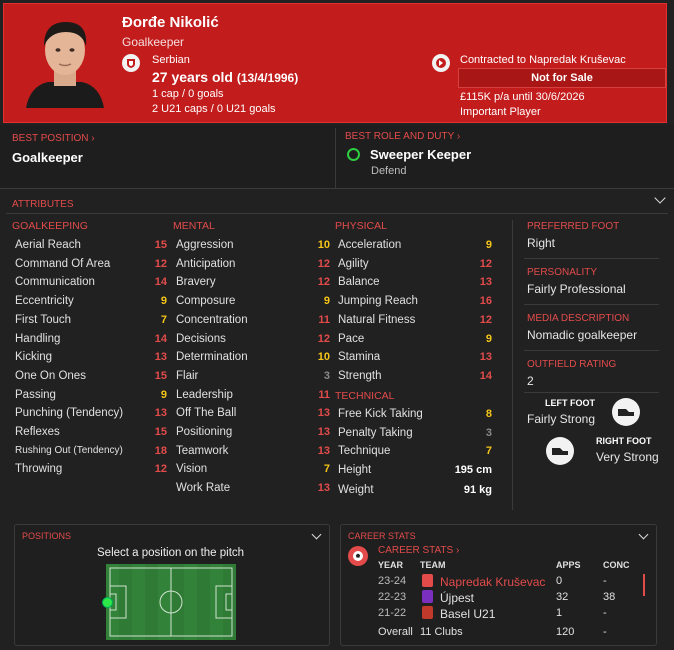  What do you see at coordinates (418, 550) in the screenshot?
I see `career-stats-link: CAREER STATS ›` at bounding box center [418, 550].